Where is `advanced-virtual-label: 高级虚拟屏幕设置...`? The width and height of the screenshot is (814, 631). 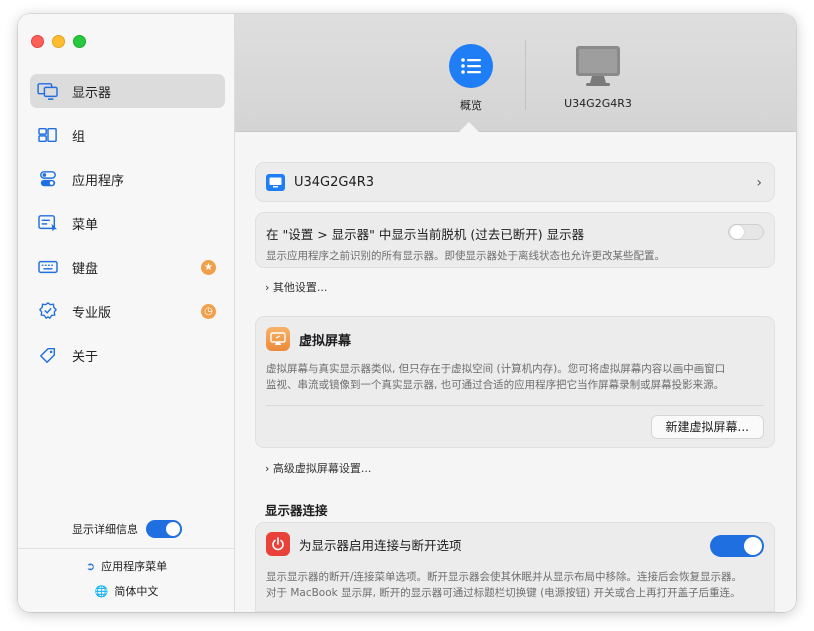
advanced-virtual-label: 高级虚拟屏幕设置... is located at coordinates (322, 468).